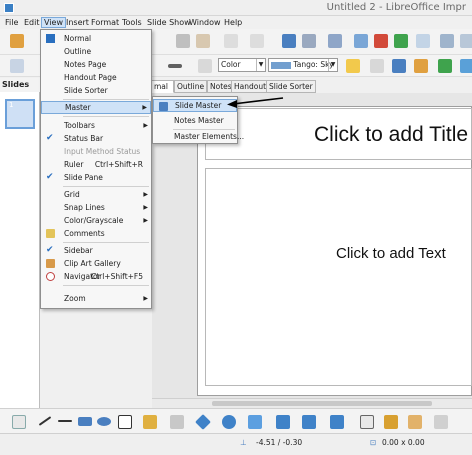  I want to click on slides-panel-header: Slides, so click(20, 85).